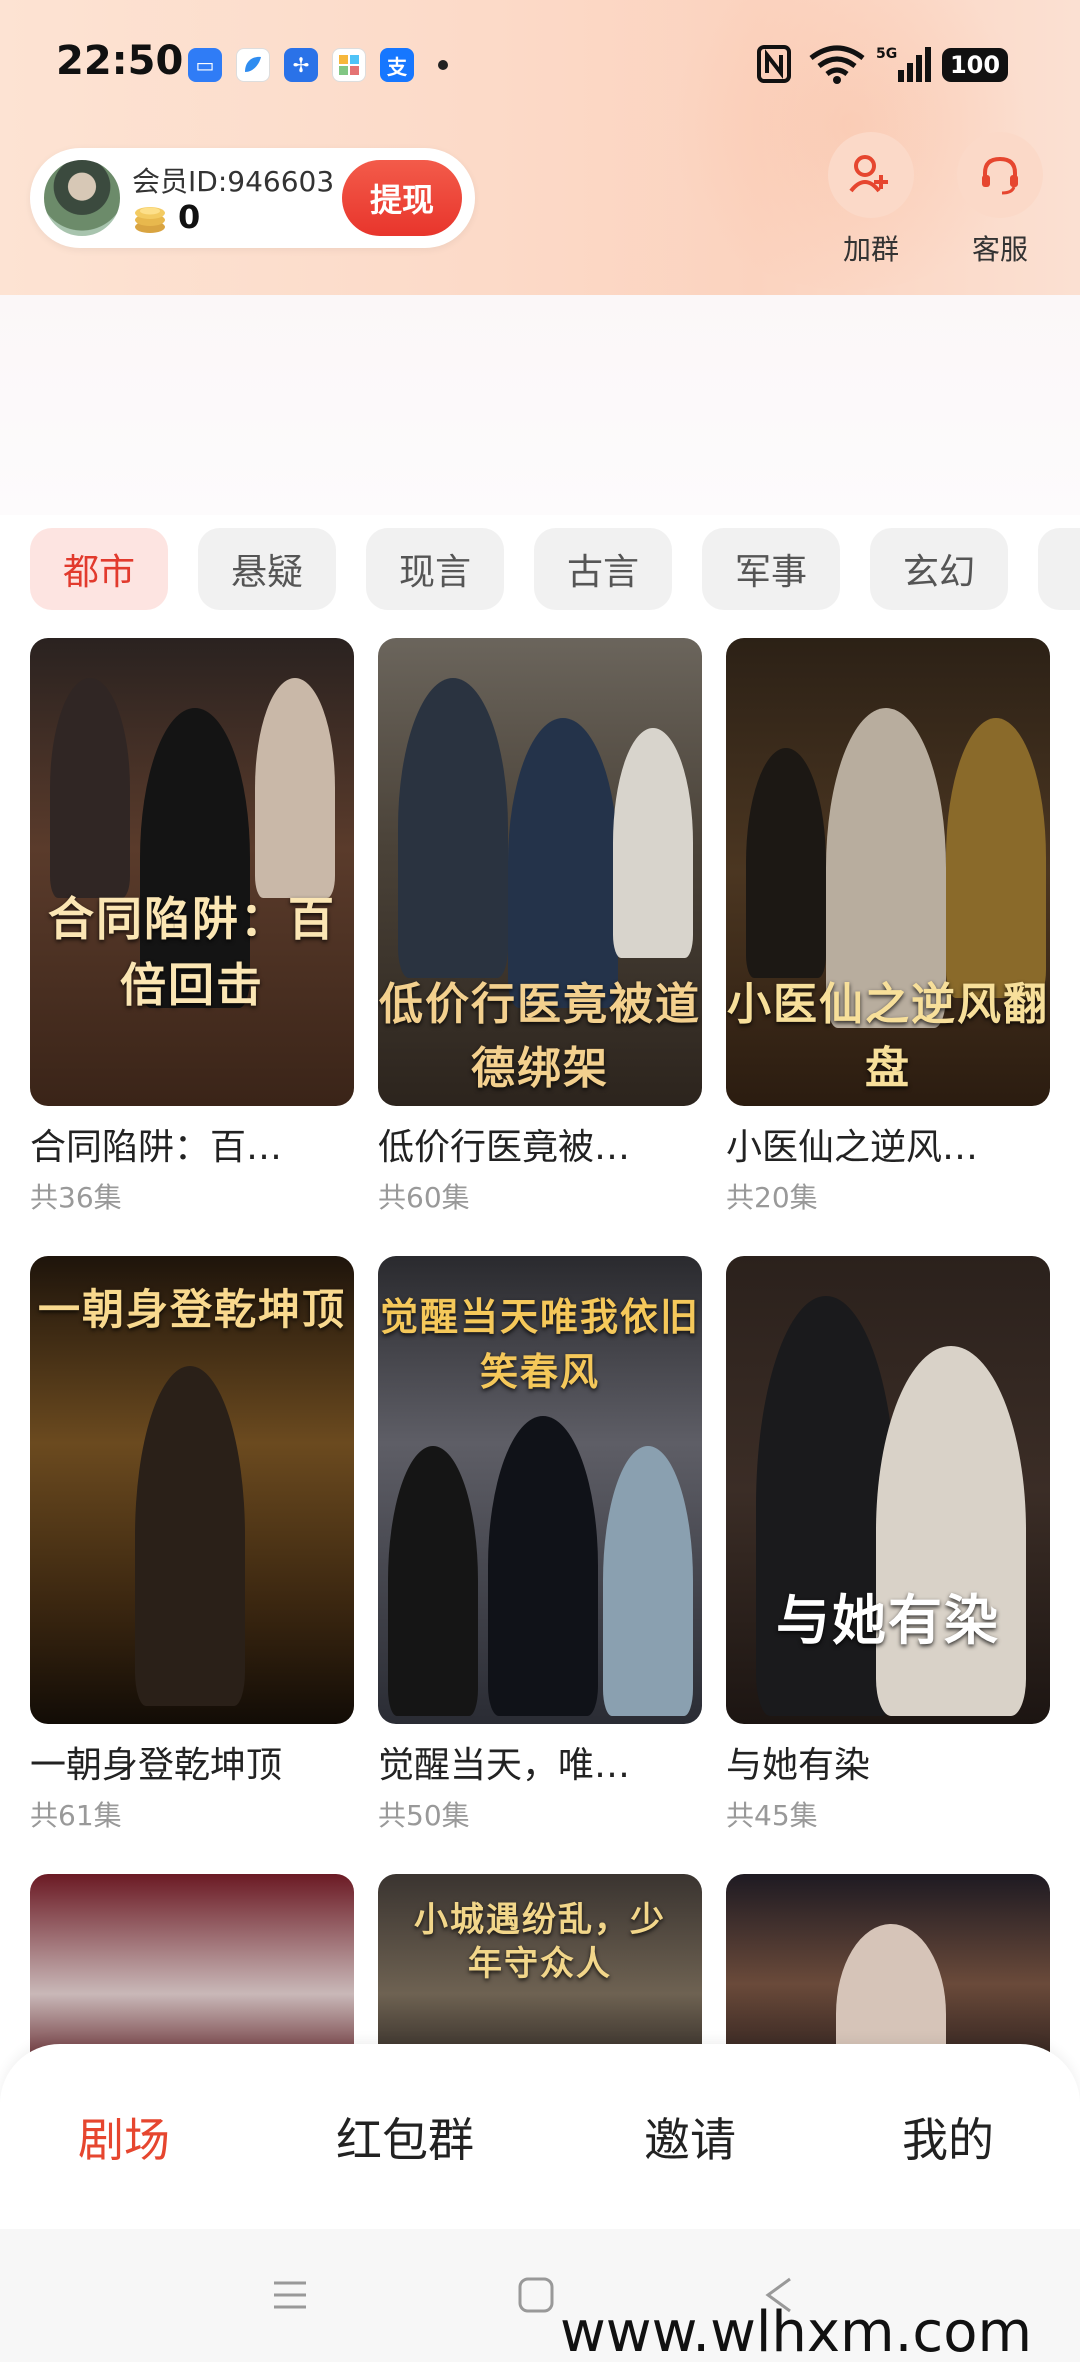 The image size is (1080, 2362). I want to click on drama-episodes: 共60集, so click(424, 1197).